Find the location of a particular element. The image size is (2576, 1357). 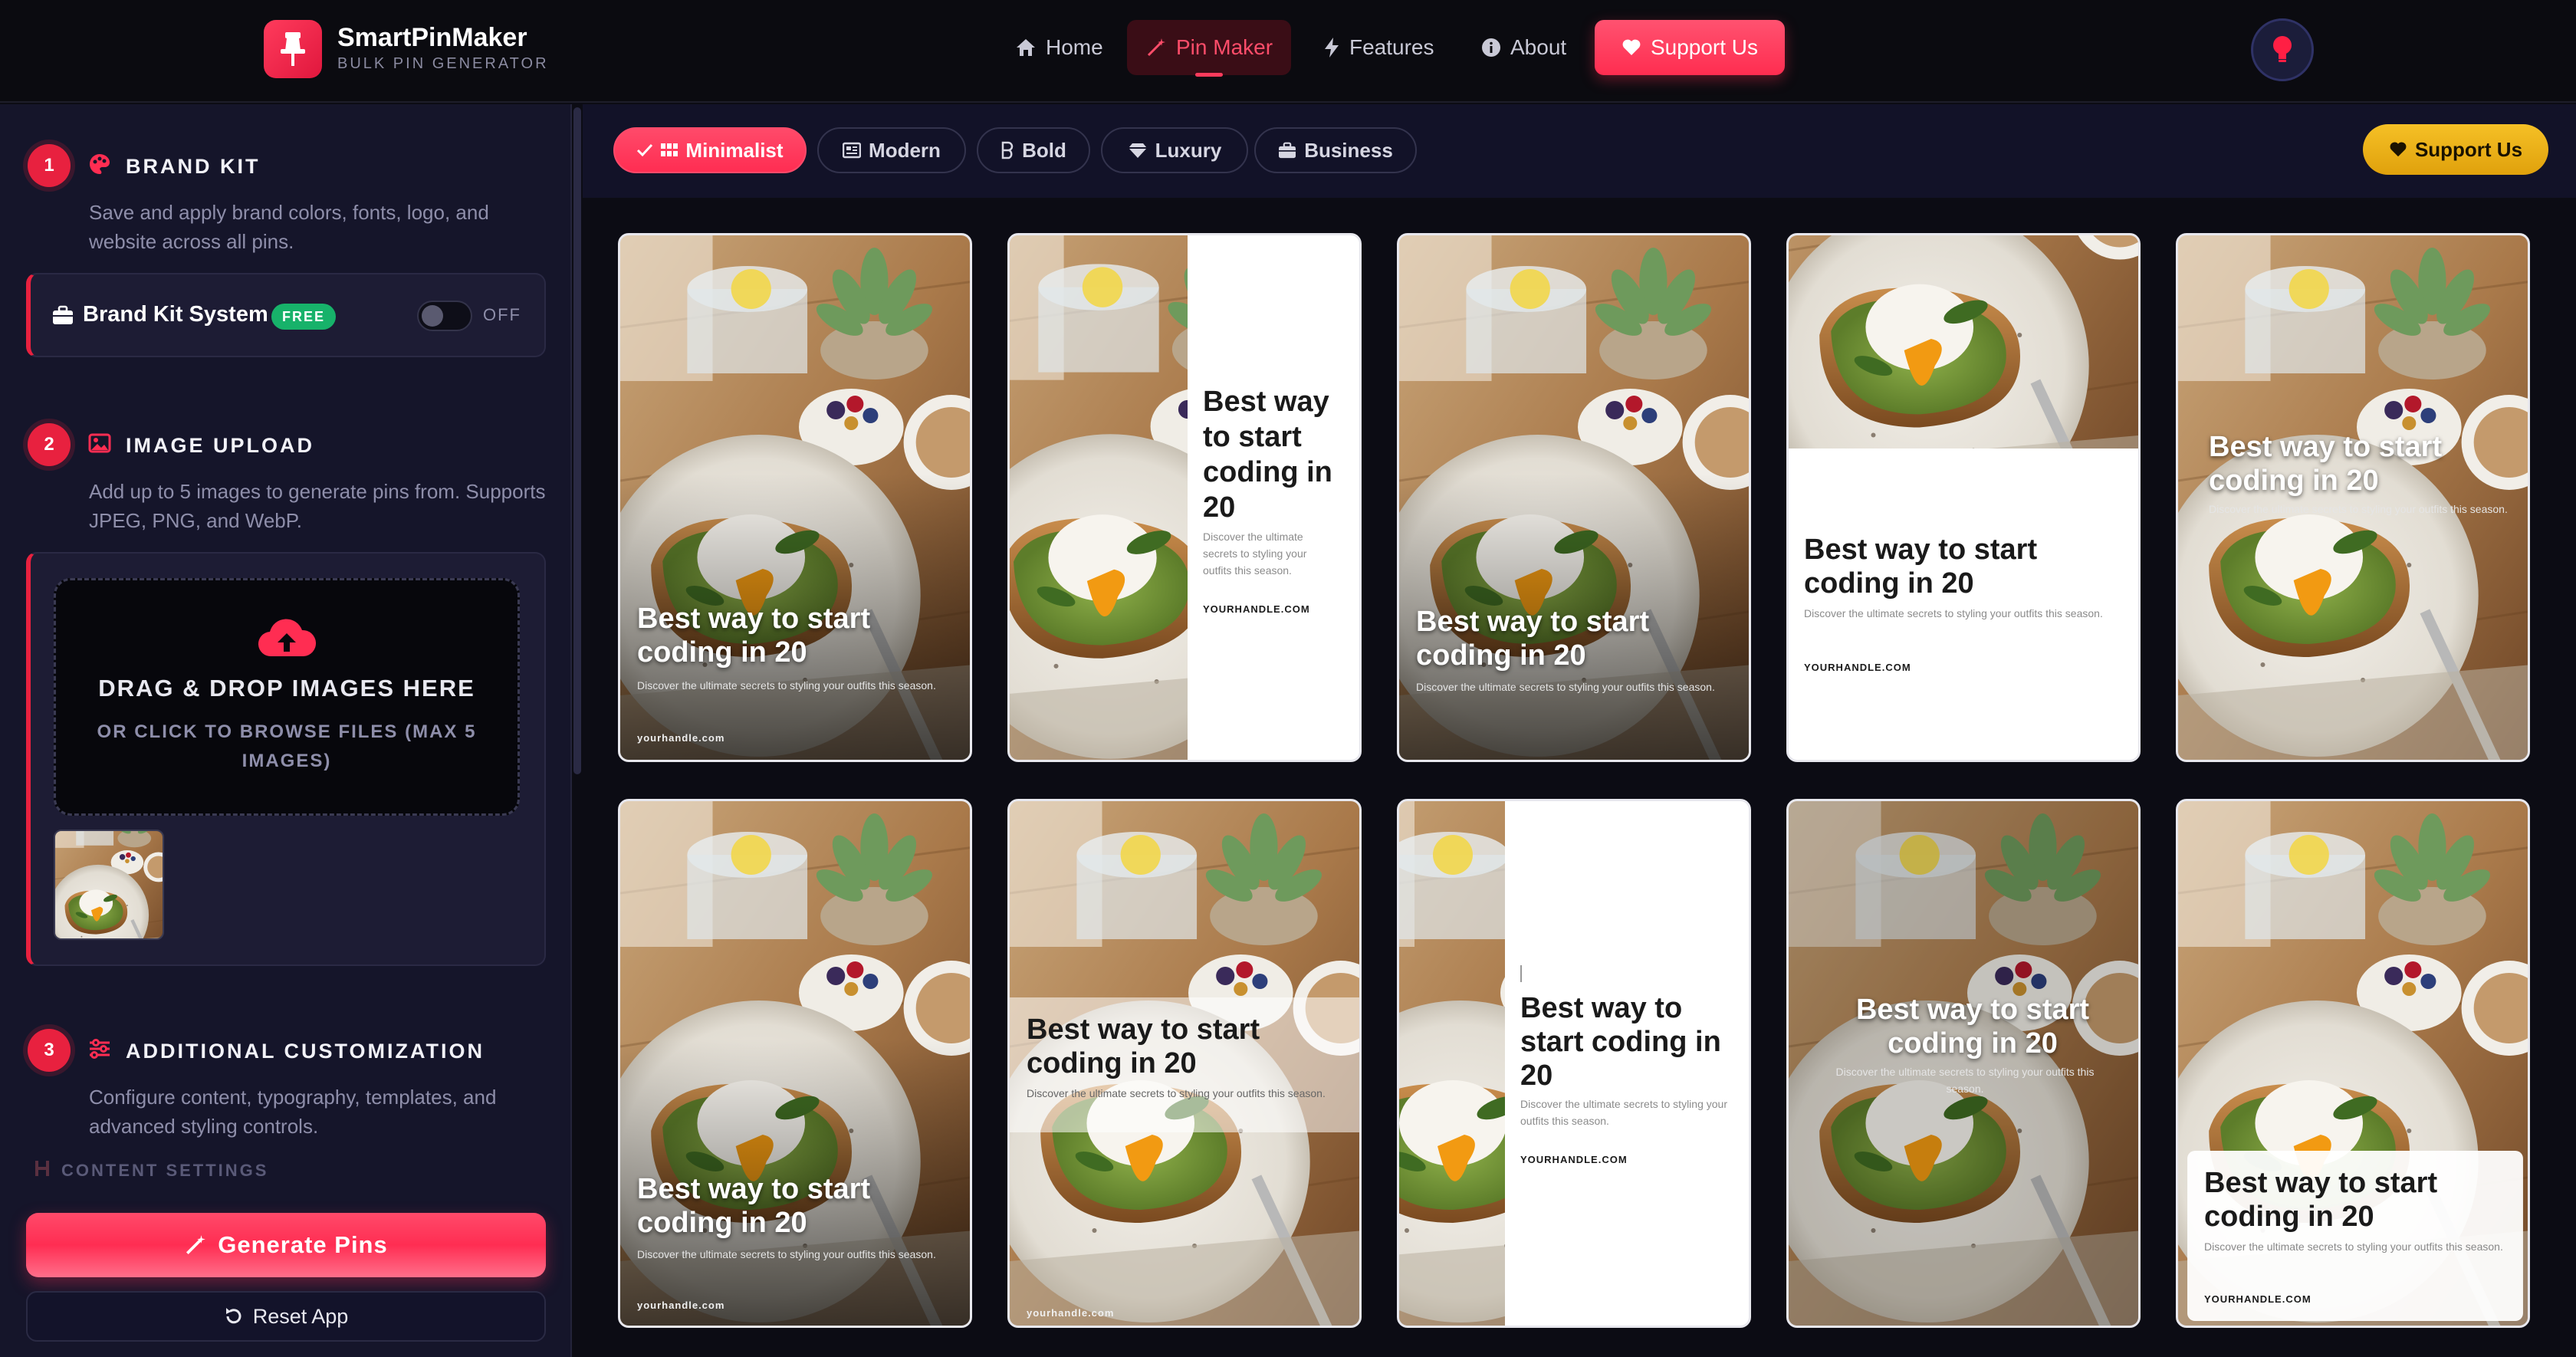

dropzone-subtitle: OR CLICK TO BROWSE FILES (MAX 5 IMAGES) is located at coordinates (287, 746).